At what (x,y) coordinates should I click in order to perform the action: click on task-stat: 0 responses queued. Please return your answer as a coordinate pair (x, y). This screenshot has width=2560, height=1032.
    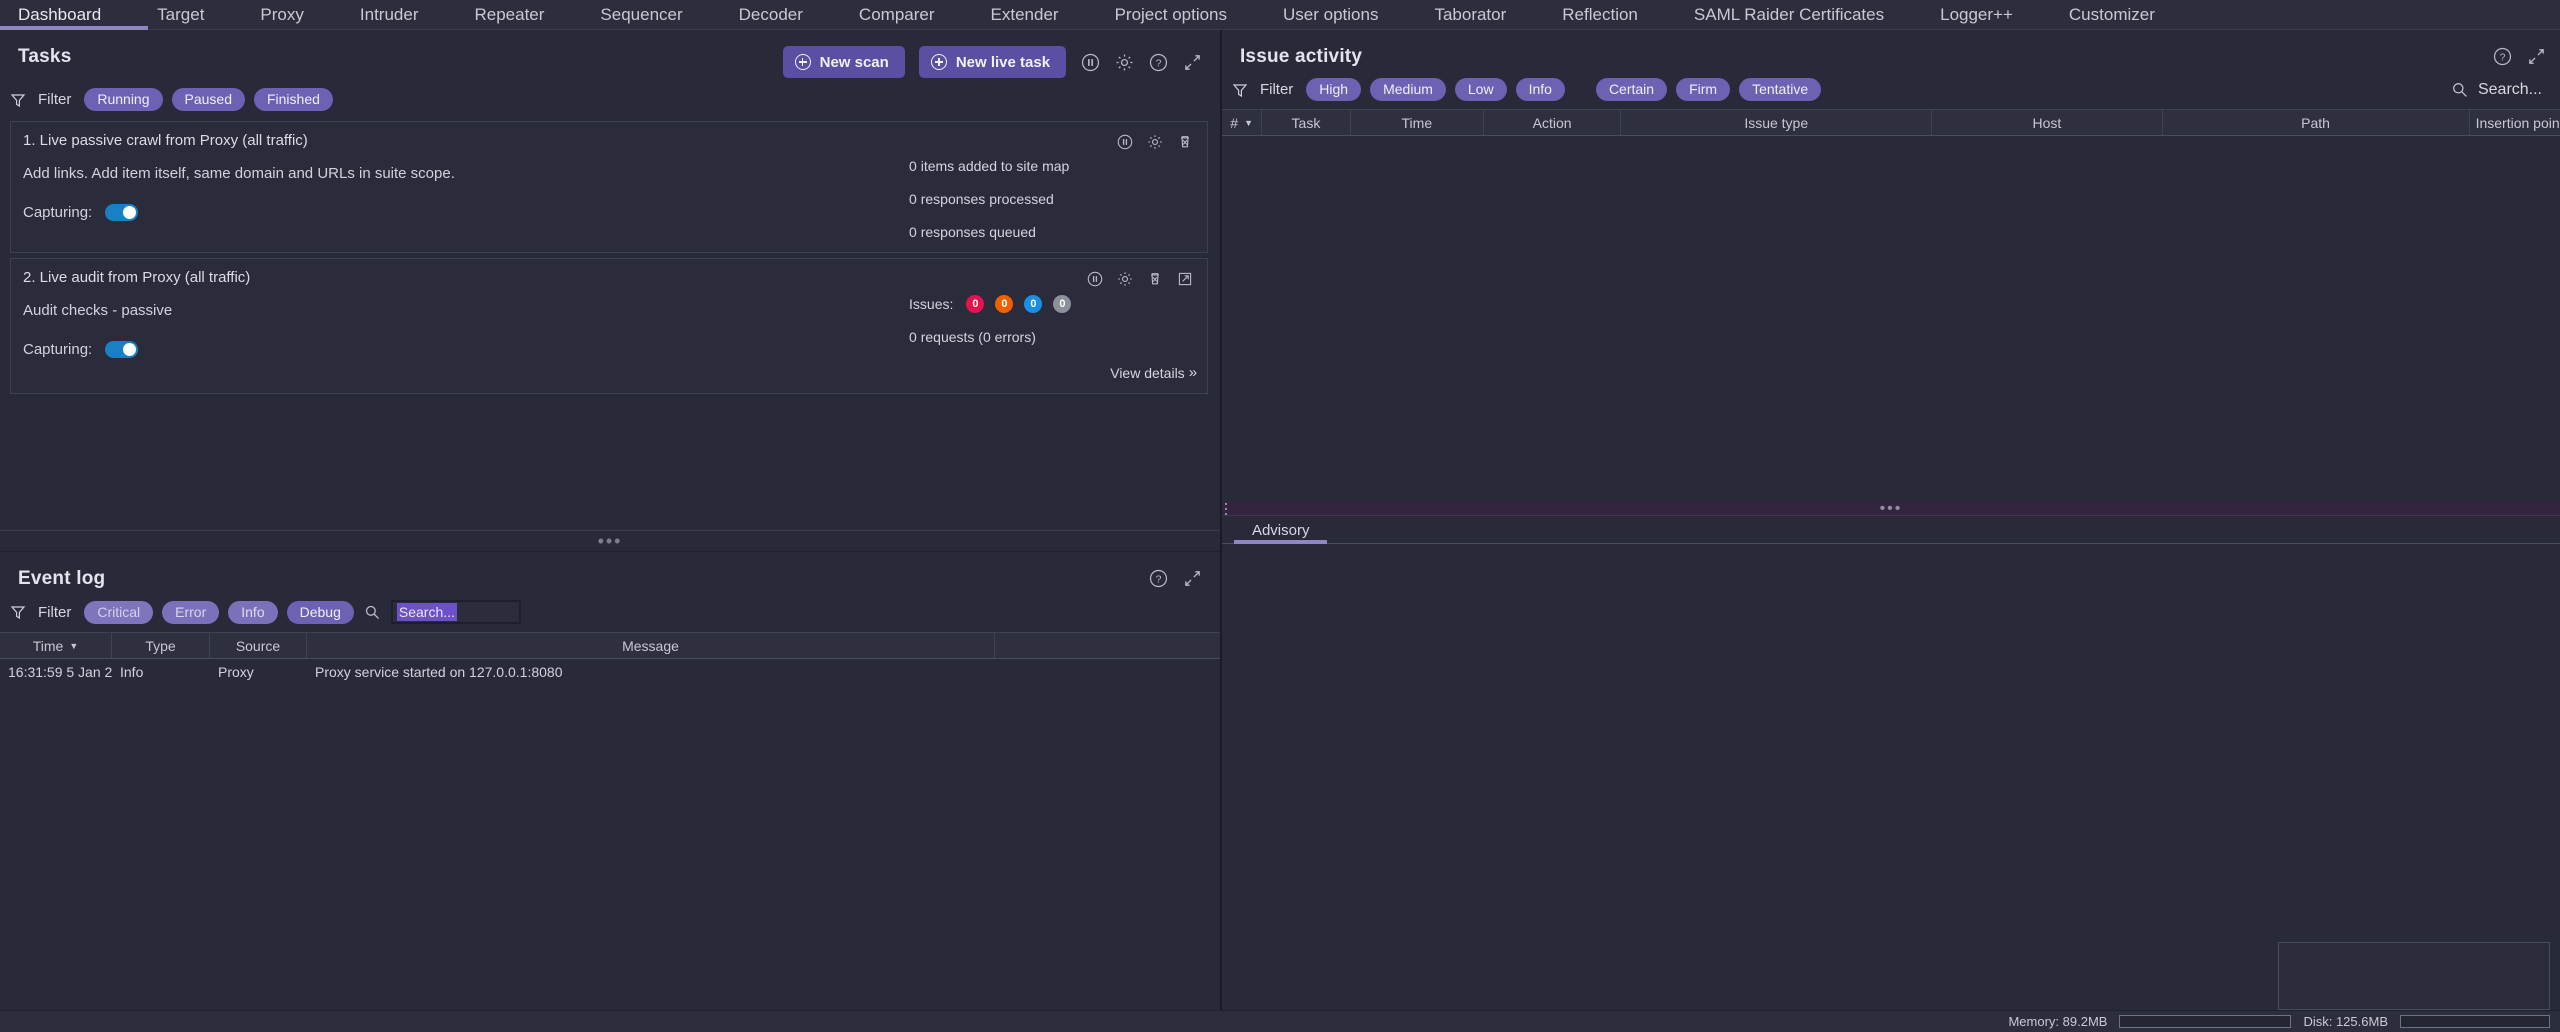
    Looking at the image, I should click on (972, 232).